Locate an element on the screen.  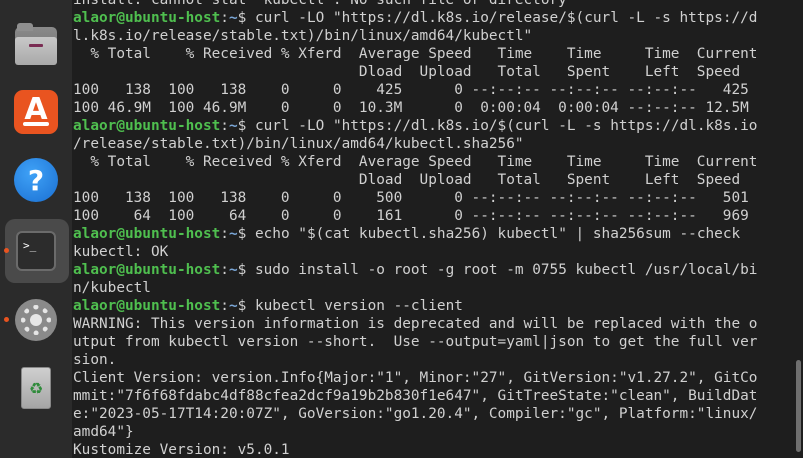
terminal-output-line: kubectl: OK is located at coordinates (433, 252).